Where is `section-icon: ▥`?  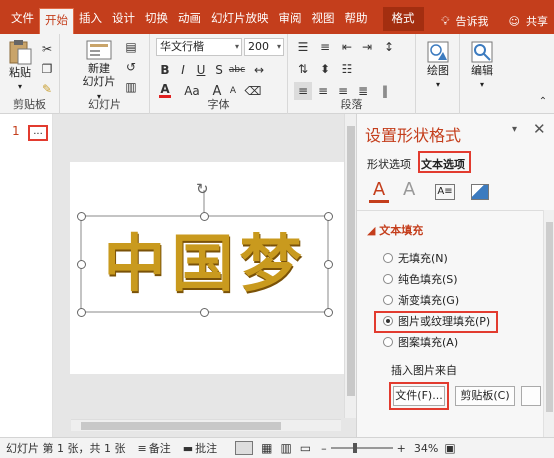 section-icon: ▥ is located at coordinates (131, 87).